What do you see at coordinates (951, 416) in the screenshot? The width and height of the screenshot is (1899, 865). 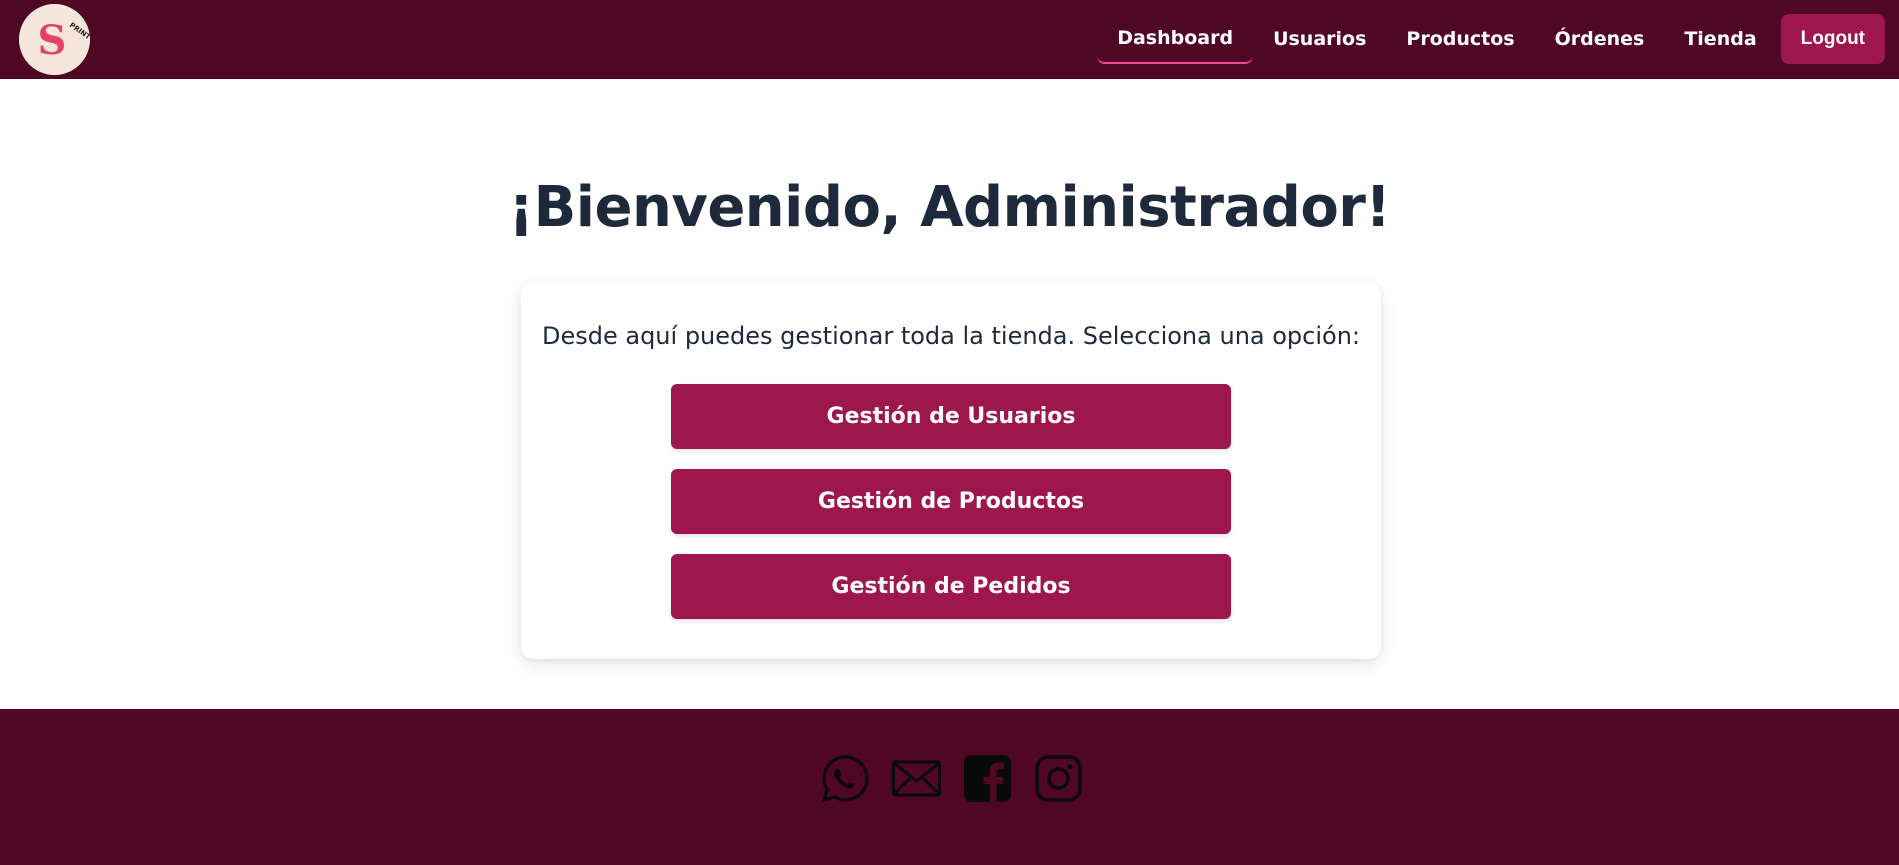 I see `manage-users-button: Gestión de Usuarios` at bounding box center [951, 416].